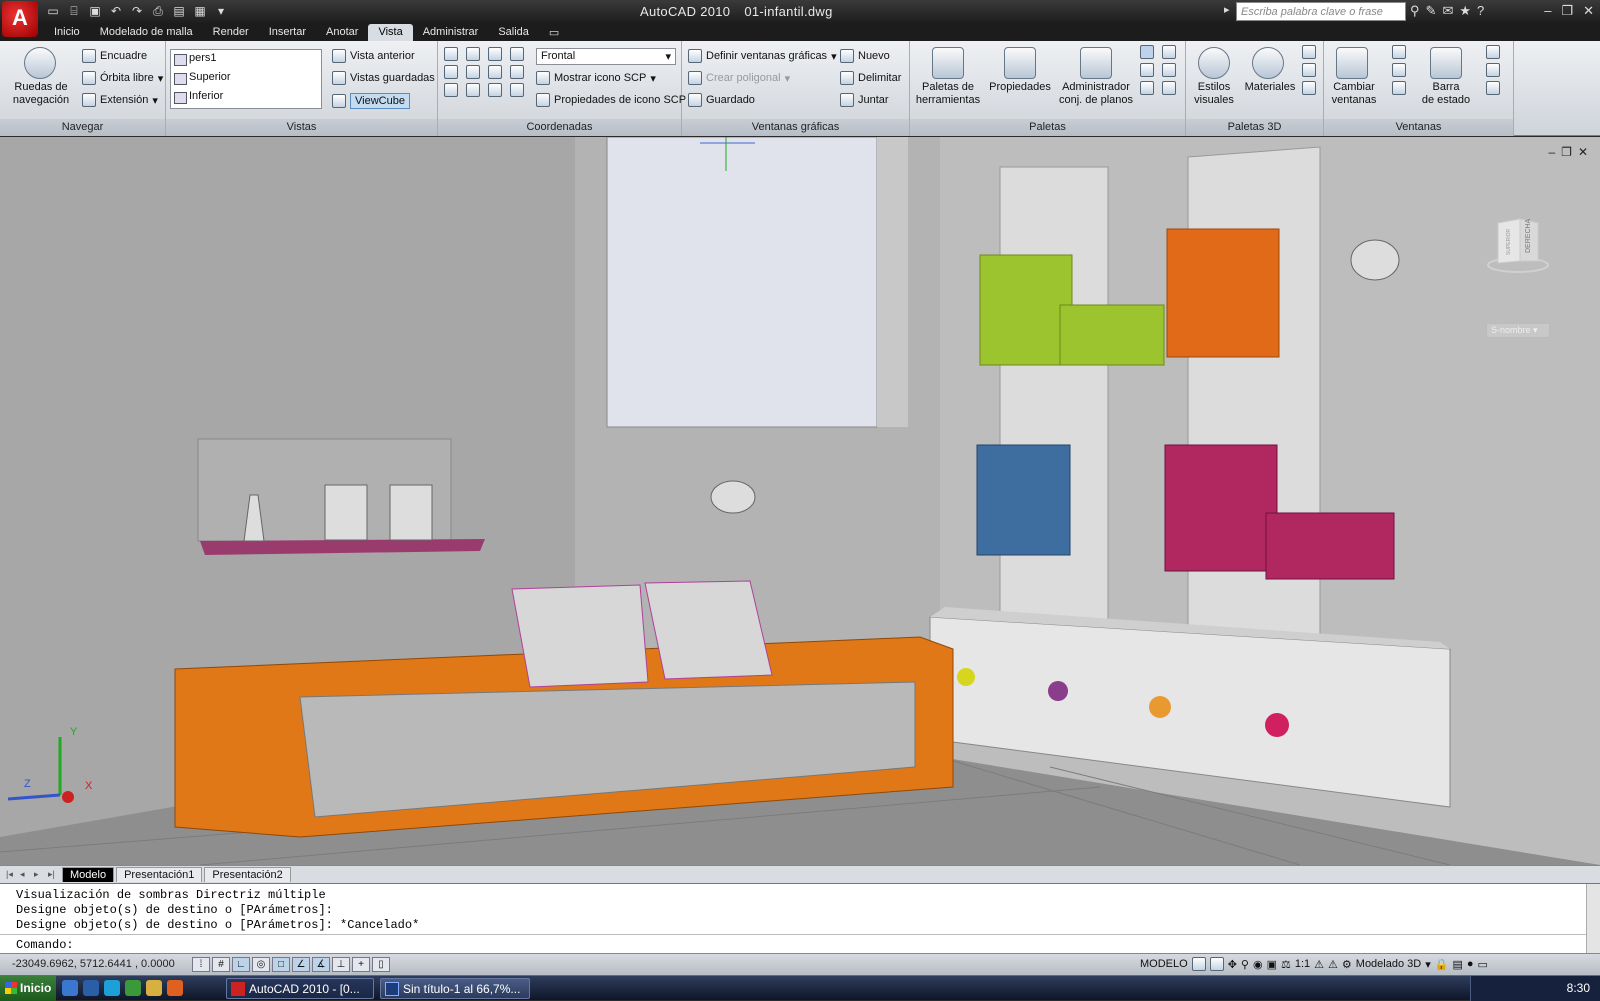 This screenshot has width=1600, height=1001. I want to click on help-icon: ?, so click(1480, 11).